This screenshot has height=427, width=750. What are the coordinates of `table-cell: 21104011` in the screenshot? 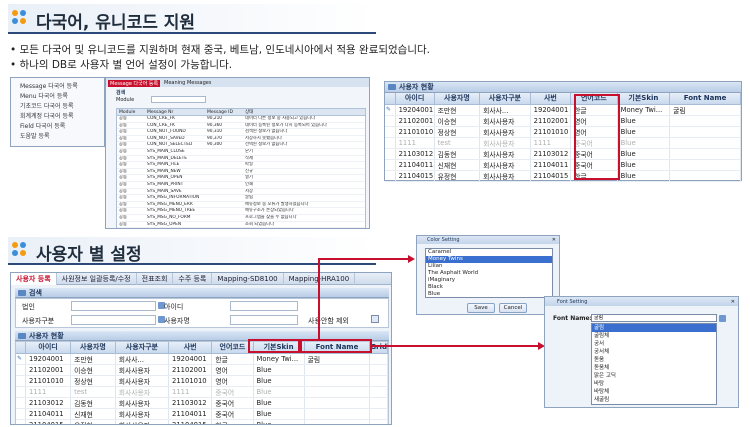 It's located at (551, 165).